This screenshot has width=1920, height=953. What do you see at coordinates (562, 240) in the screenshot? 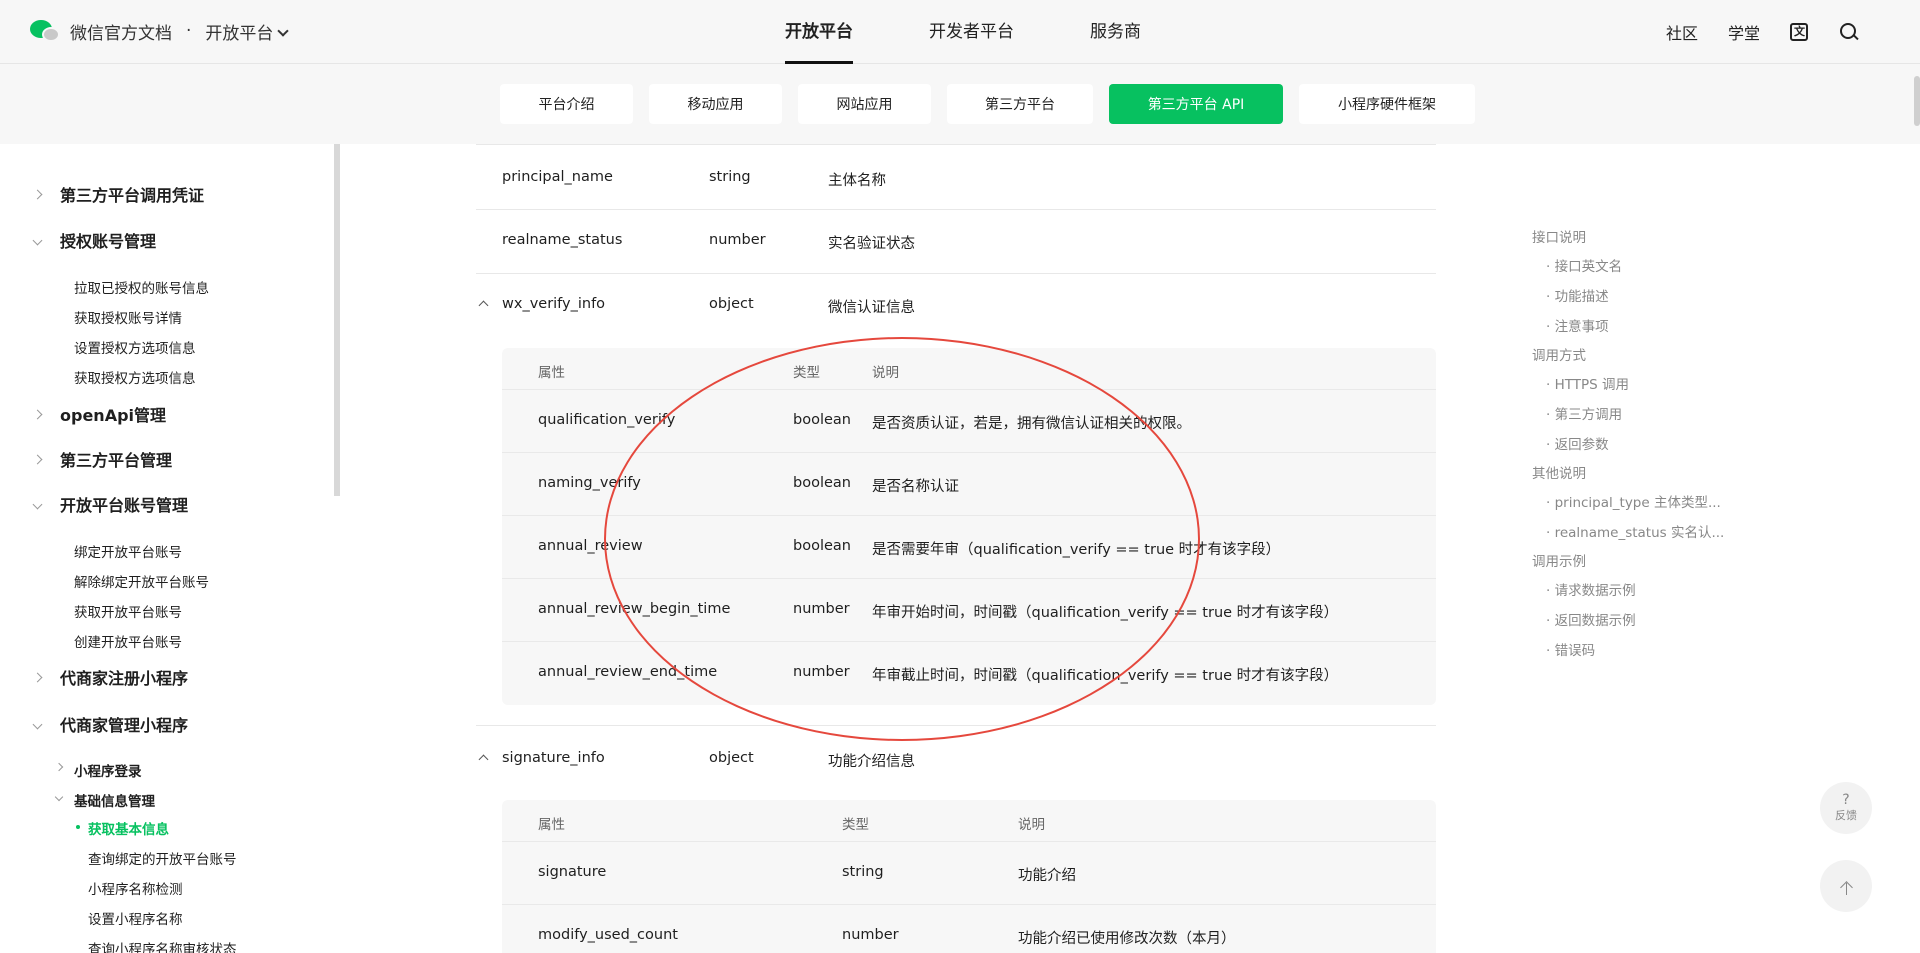
I see `param-name: realname_status` at bounding box center [562, 240].